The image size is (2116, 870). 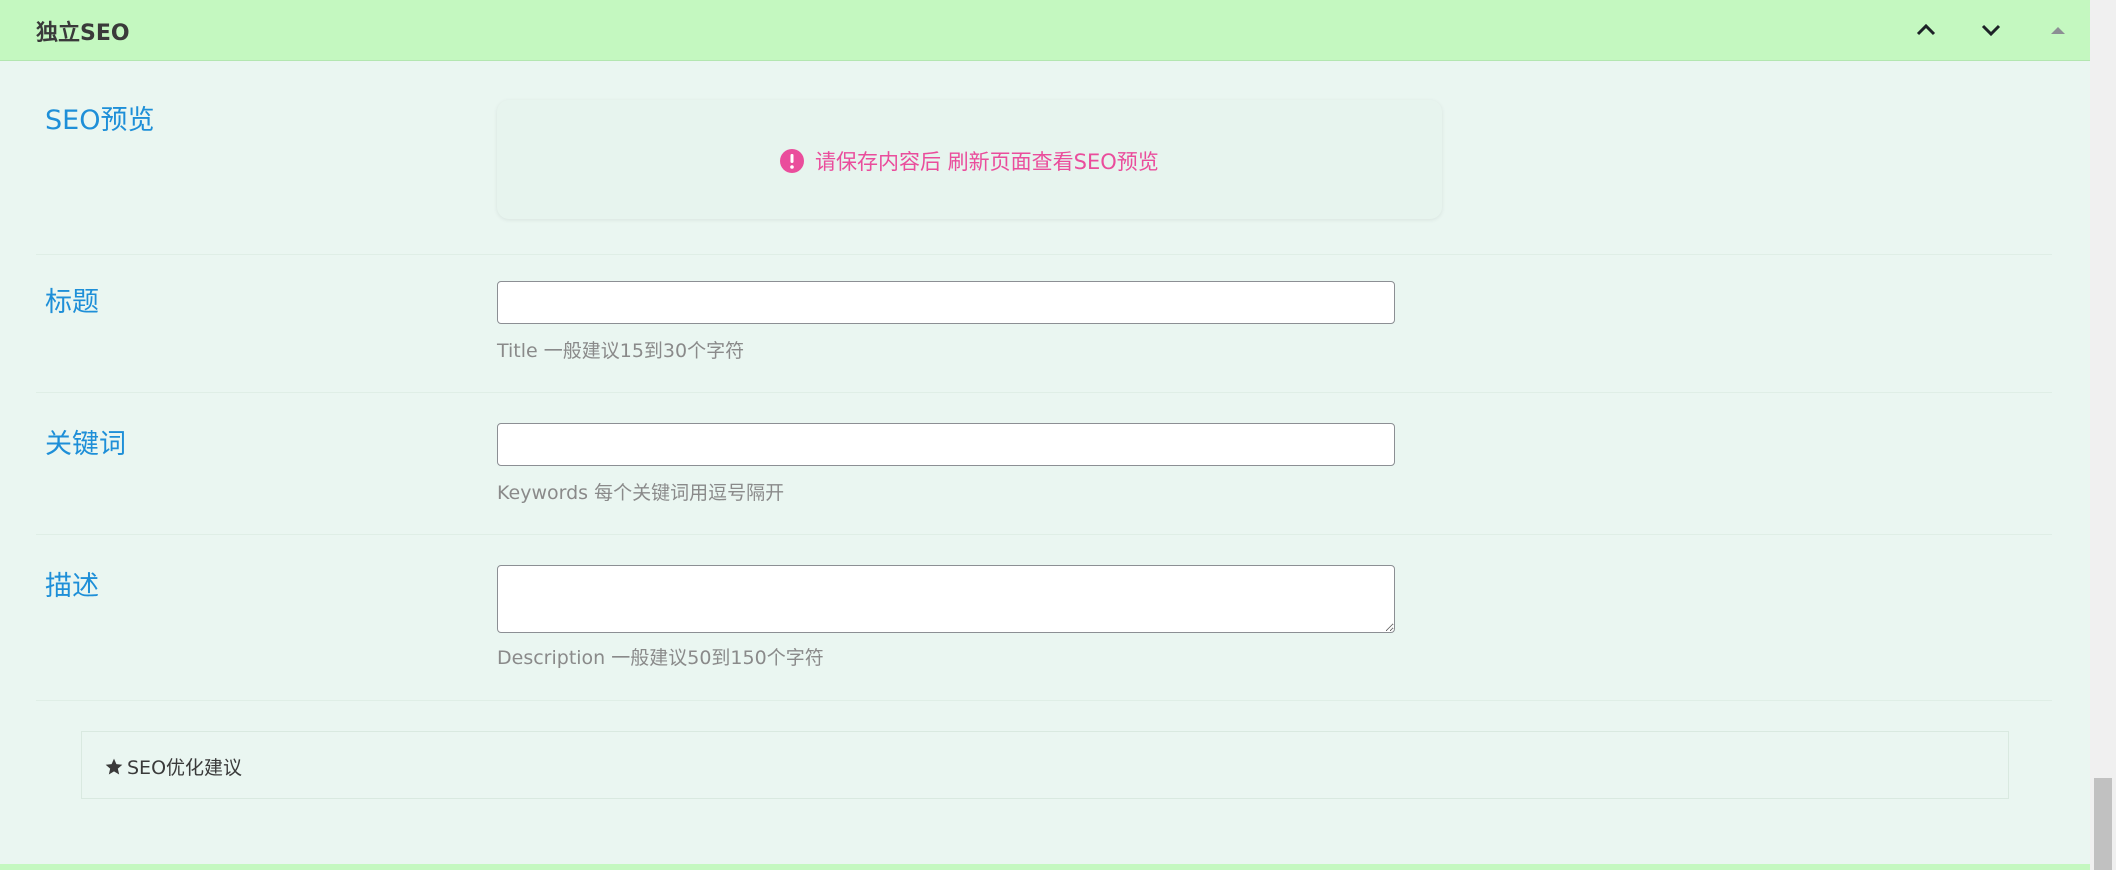 I want to click on keywords-hint: Keywords 每个关键词用逗号隔开, so click(x=641, y=493).